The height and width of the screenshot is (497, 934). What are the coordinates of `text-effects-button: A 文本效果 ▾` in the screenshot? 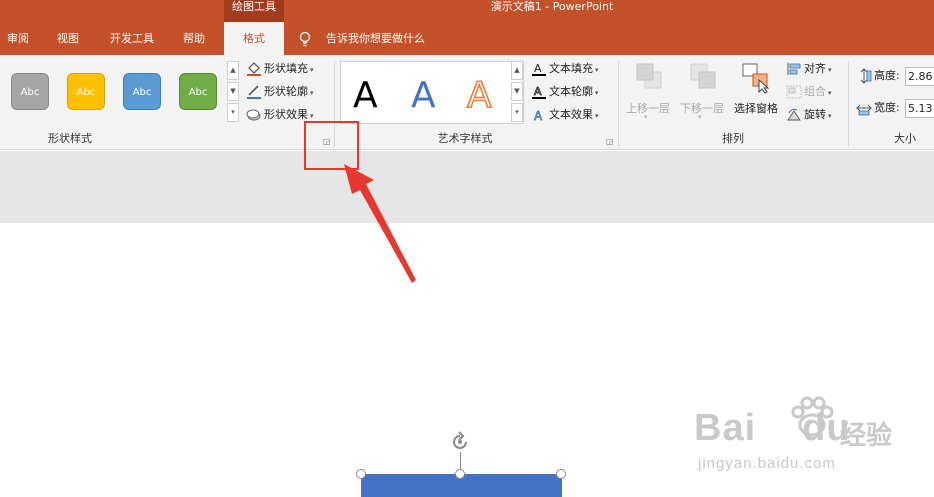 It's located at (565, 115).